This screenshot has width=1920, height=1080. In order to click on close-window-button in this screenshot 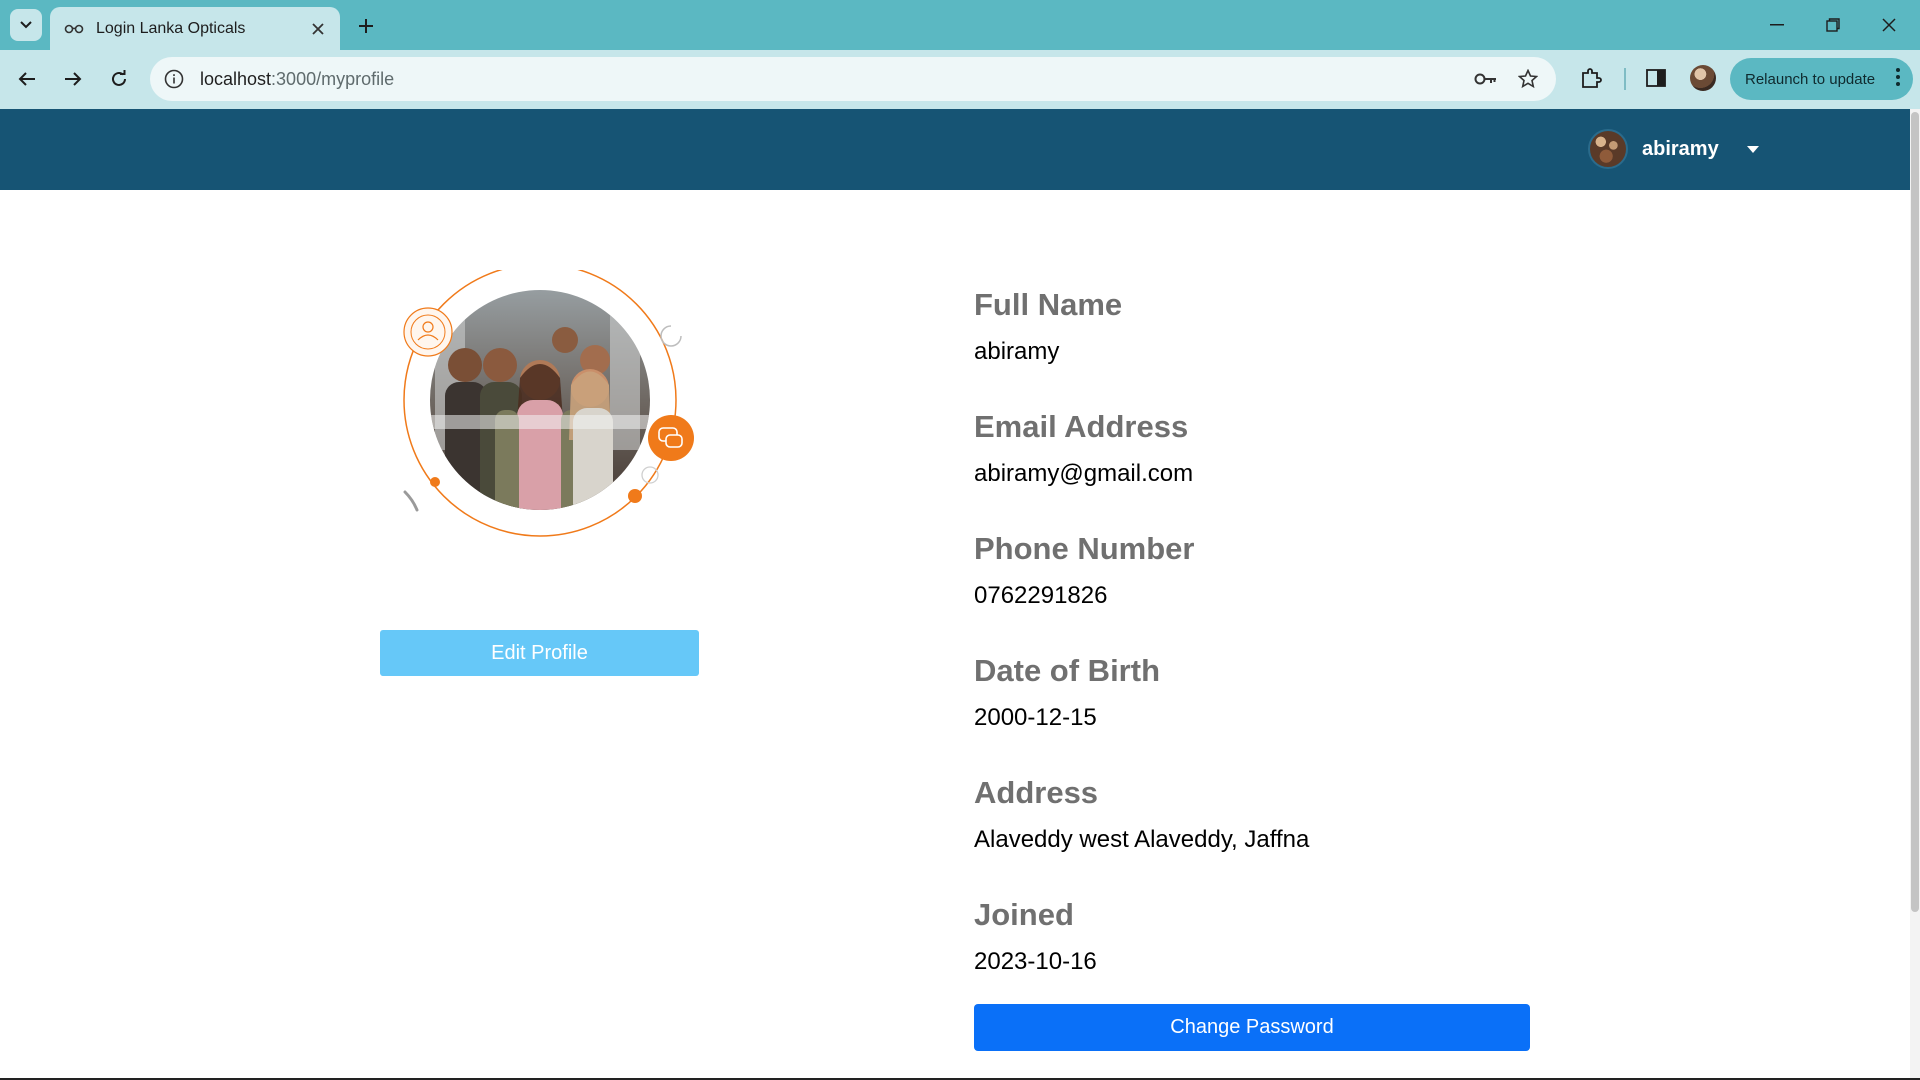, I will do `click(1889, 25)`.